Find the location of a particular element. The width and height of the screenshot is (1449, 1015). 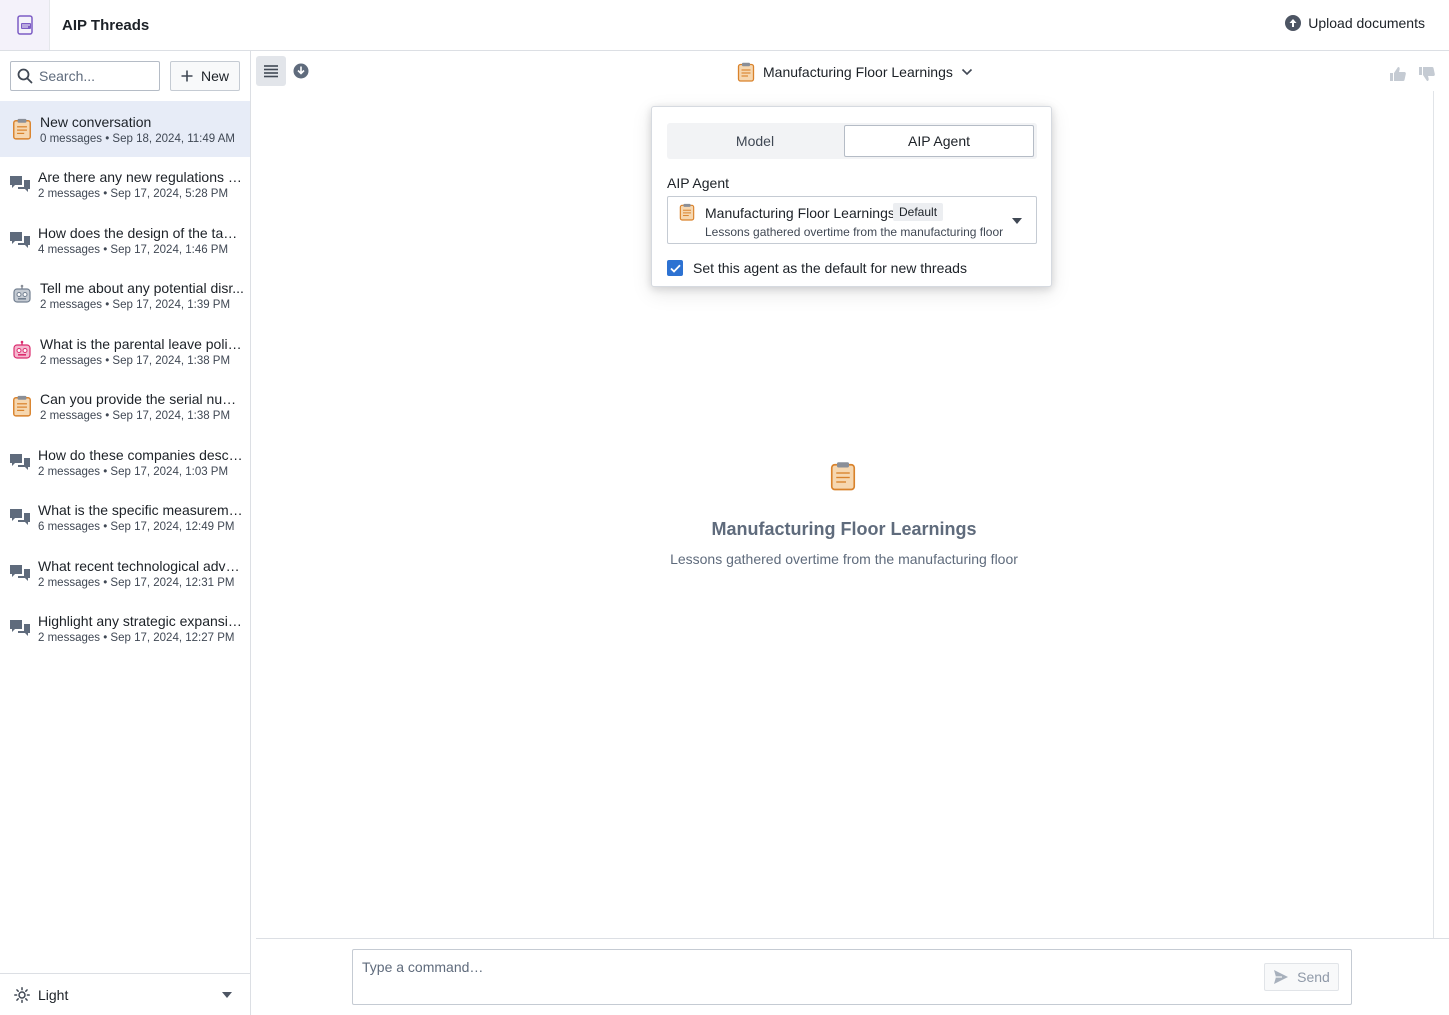

robot-gray-icon is located at coordinates (22, 295).